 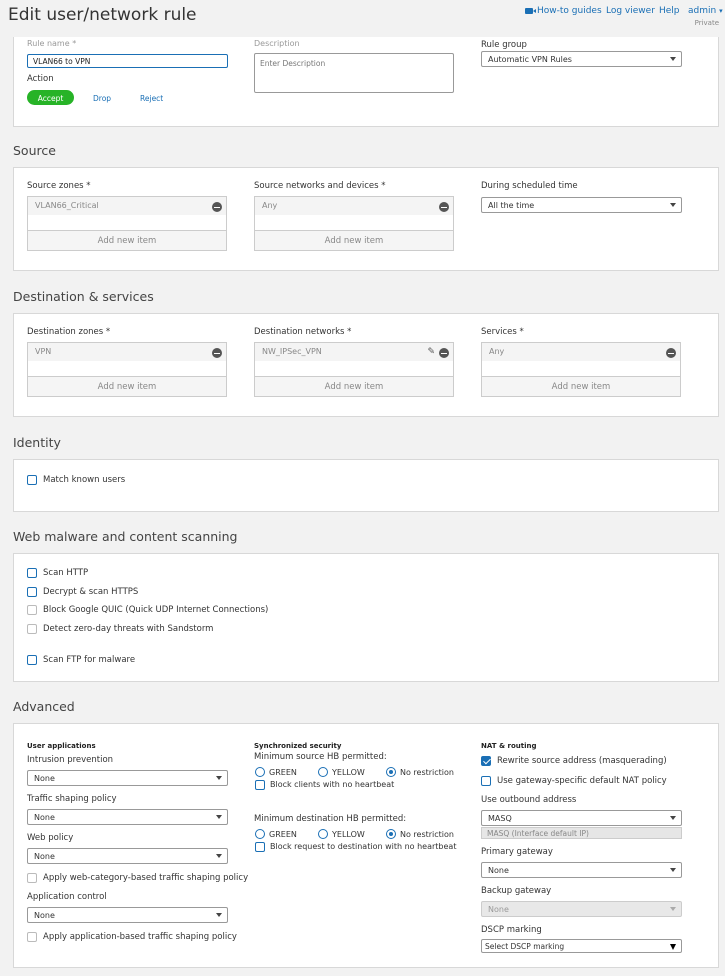 What do you see at coordinates (509, 746) in the screenshot?
I see `nat-routing-heading: NAT & routing` at bounding box center [509, 746].